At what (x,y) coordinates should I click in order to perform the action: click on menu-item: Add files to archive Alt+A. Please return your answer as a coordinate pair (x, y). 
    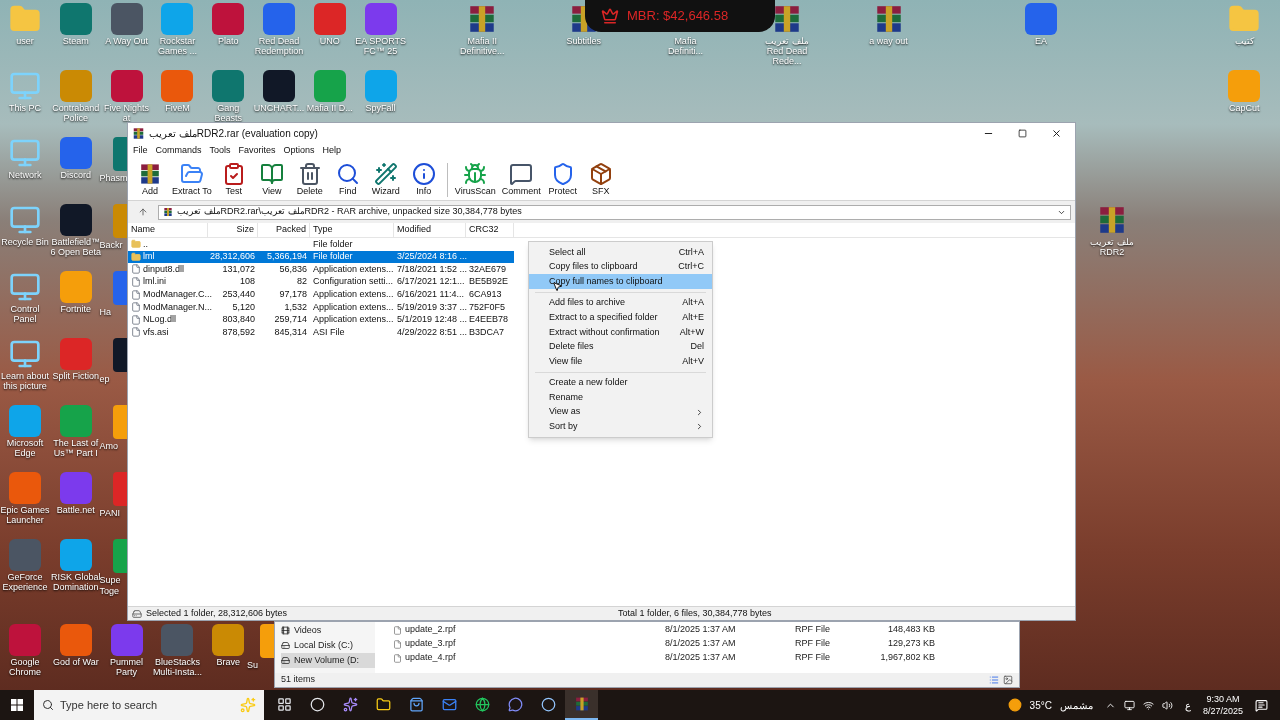
    Looking at the image, I should click on (620, 303).